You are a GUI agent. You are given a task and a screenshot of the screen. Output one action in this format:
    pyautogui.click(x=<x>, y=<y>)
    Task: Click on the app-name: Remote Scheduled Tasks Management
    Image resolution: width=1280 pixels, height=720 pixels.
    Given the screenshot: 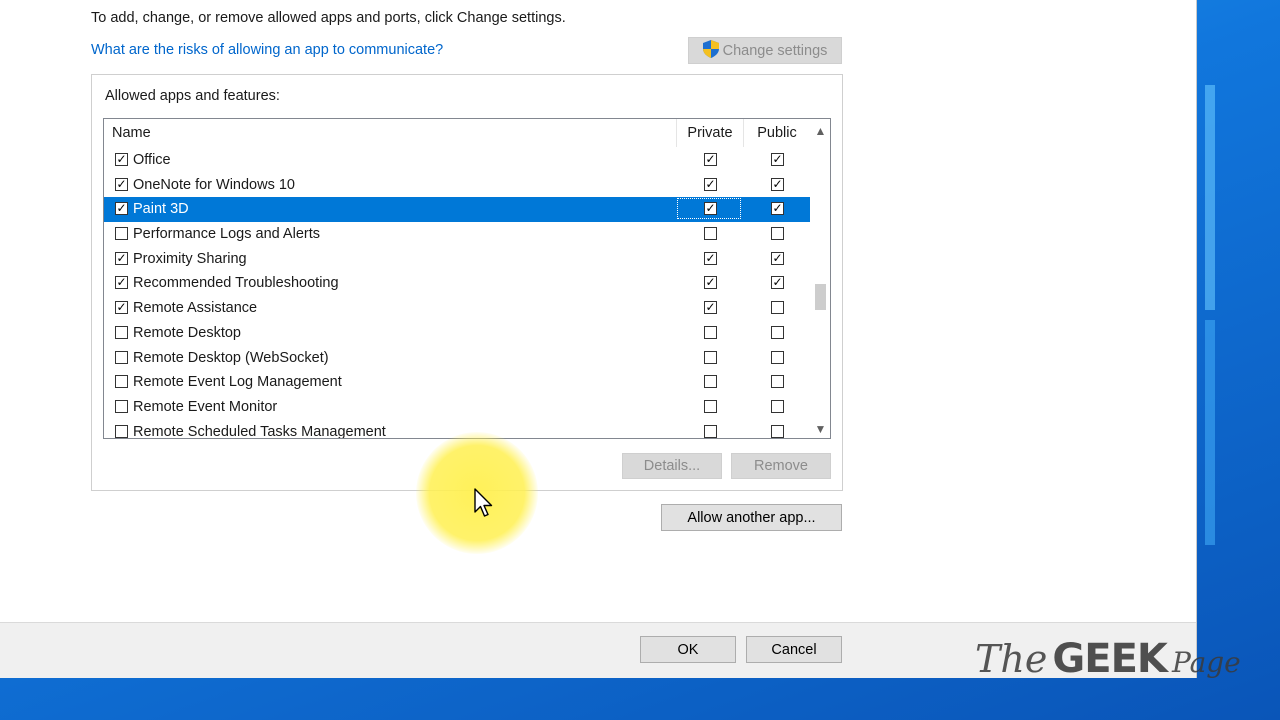 What is the action you would take?
    pyautogui.click(x=259, y=431)
    